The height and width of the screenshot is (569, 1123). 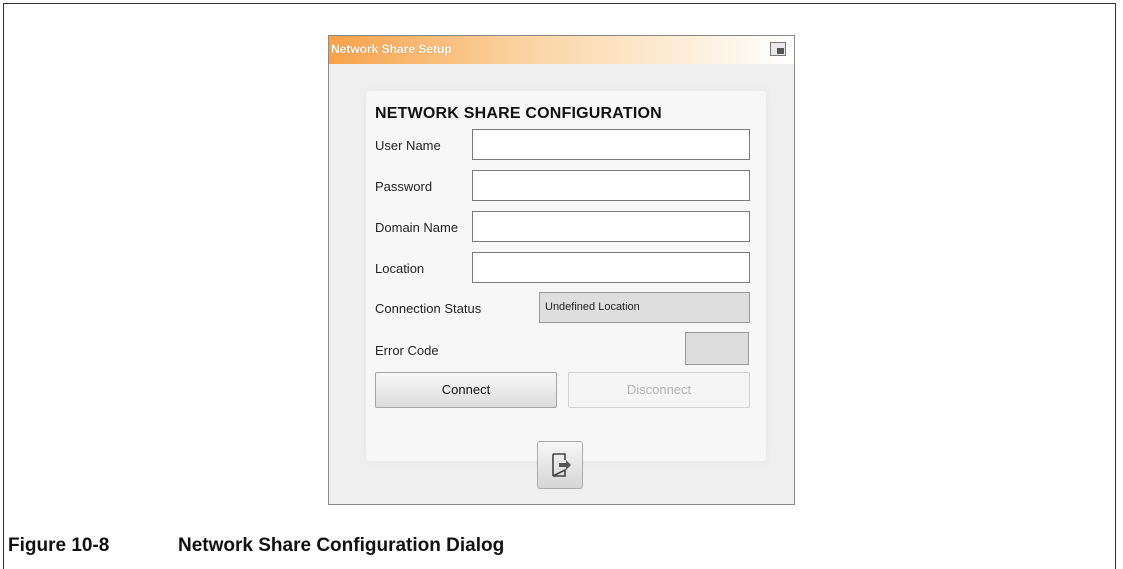 What do you see at coordinates (659, 390) in the screenshot?
I see `disconnect-button: Disconnect` at bounding box center [659, 390].